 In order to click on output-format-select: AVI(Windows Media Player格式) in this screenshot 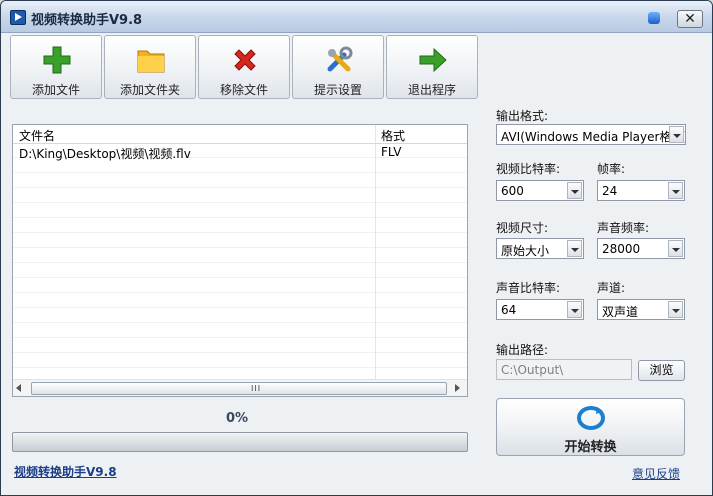, I will do `click(591, 134)`.